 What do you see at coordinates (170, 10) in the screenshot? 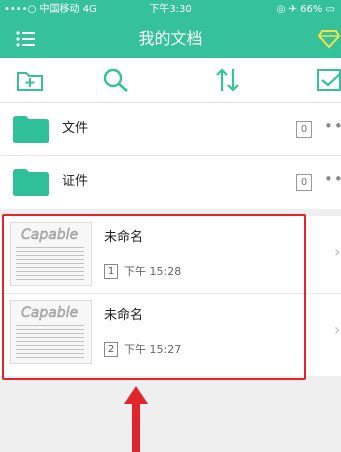
I see `status-bar: ••••○ 中国移动 4G 下午3:30 ◎ ✈ 66% ▭` at bounding box center [170, 10].